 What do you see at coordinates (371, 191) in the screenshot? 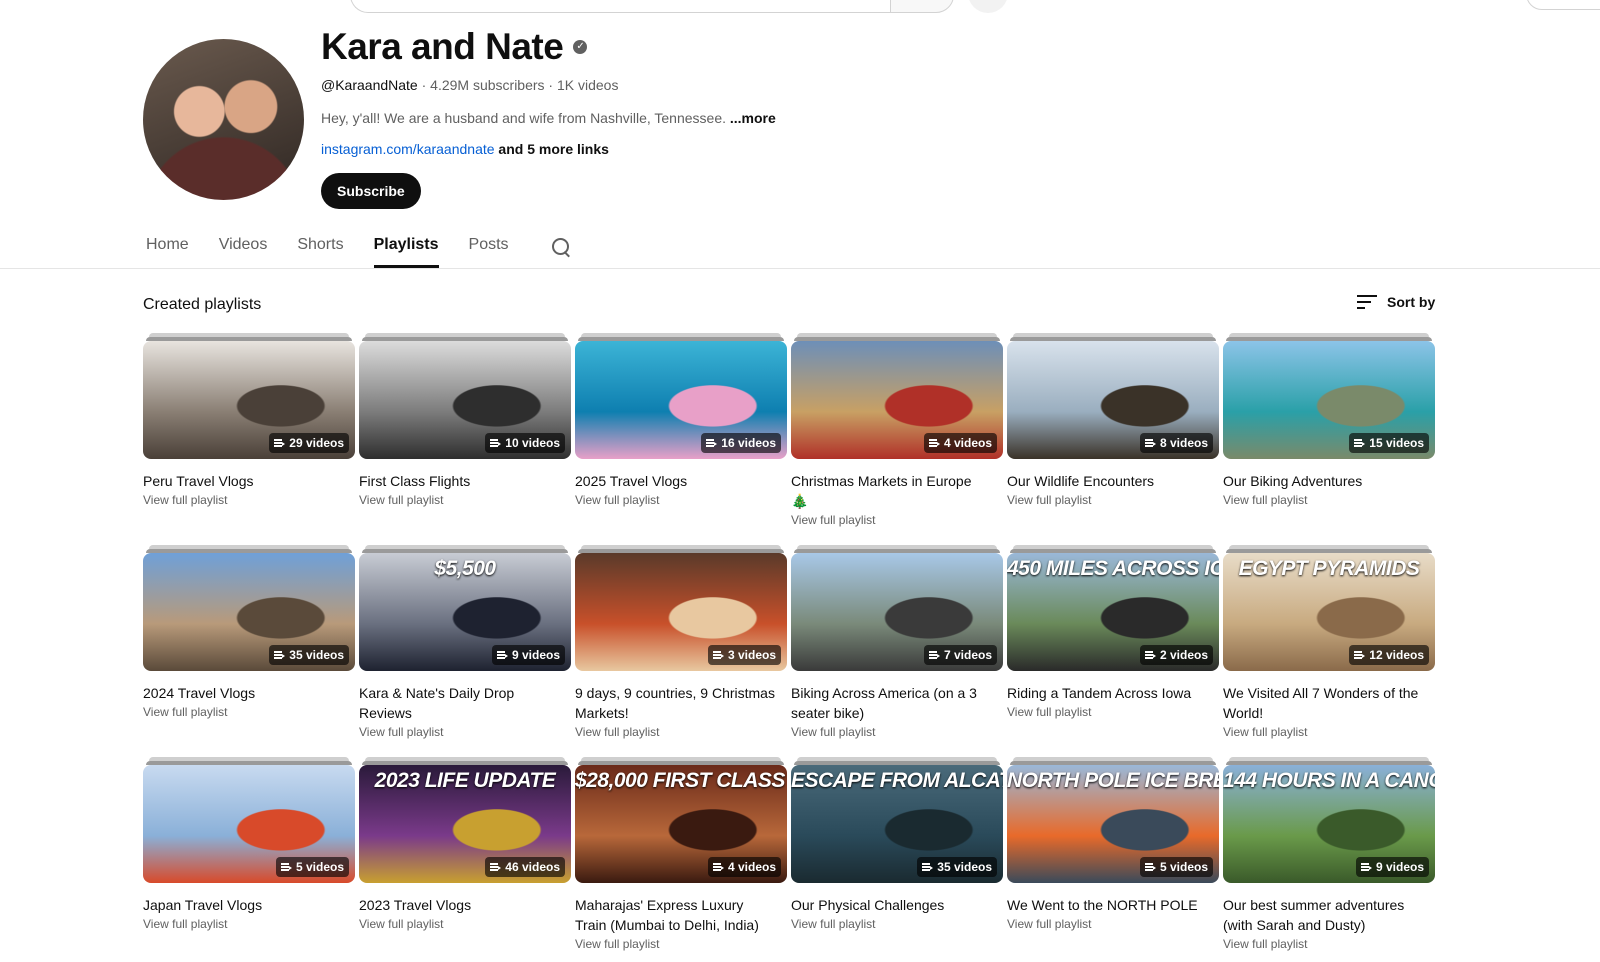
I see `subscribe-button: Subscribe` at bounding box center [371, 191].